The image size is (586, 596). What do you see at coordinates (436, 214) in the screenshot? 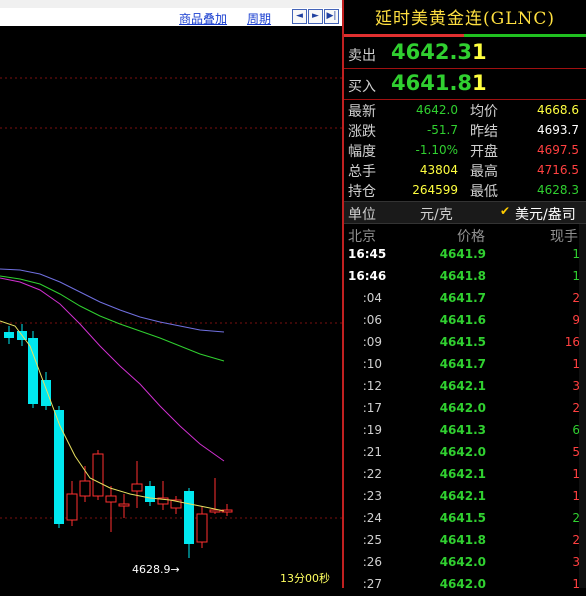
I see `unit-option-yuan-per-gram: 元/克` at bounding box center [436, 214].